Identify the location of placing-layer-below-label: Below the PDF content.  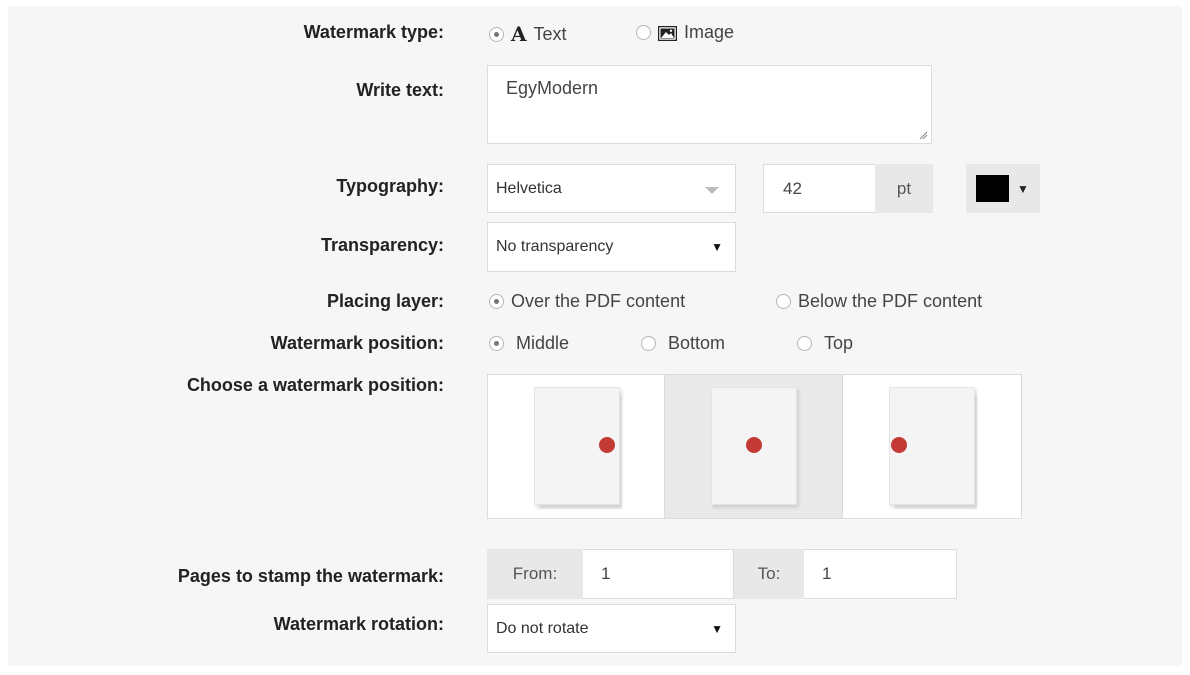
(890, 301).